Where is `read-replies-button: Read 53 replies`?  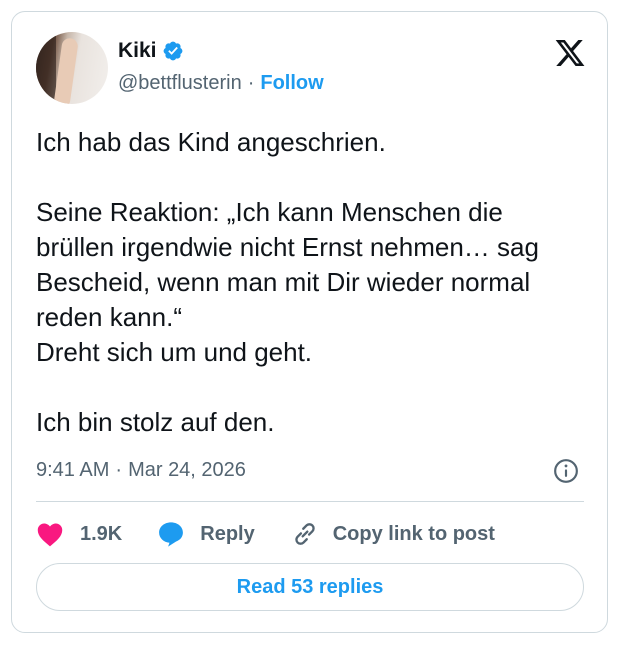 read-replies-button: Read 53 replies is located at coordinates (310, 587).